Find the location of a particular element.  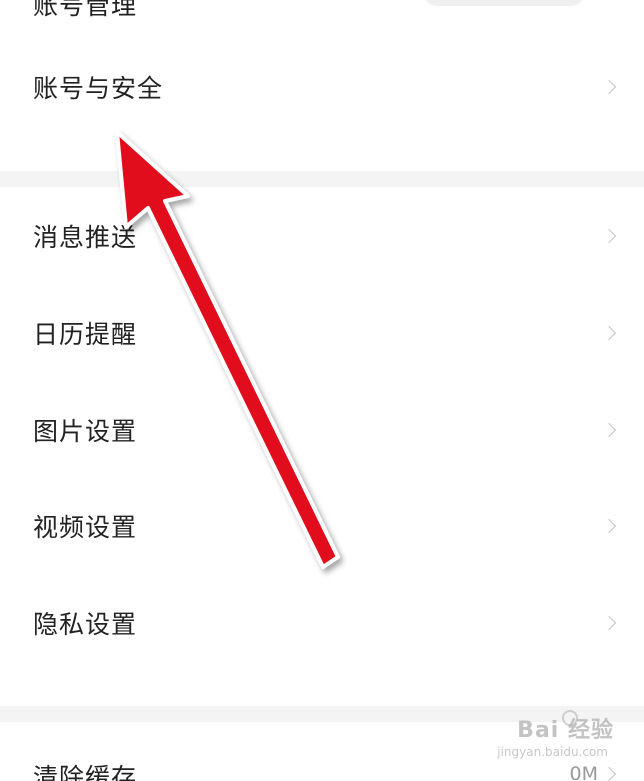

cache-size-value: 0M is located at coordinates (583, 772).